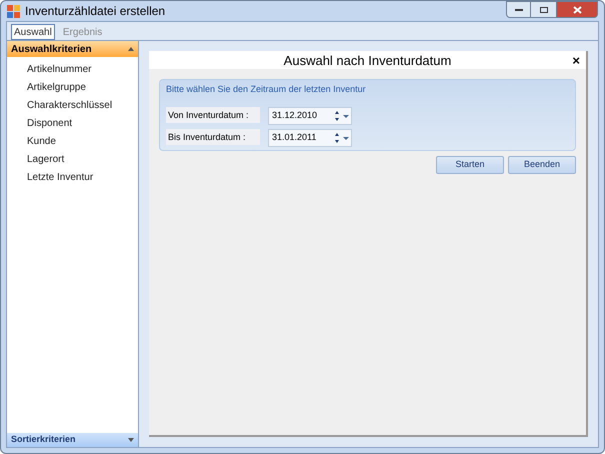 Image resolution: width=605 pixels, height=454 pixels. I want to click on maximize-button, so click(543, 9).